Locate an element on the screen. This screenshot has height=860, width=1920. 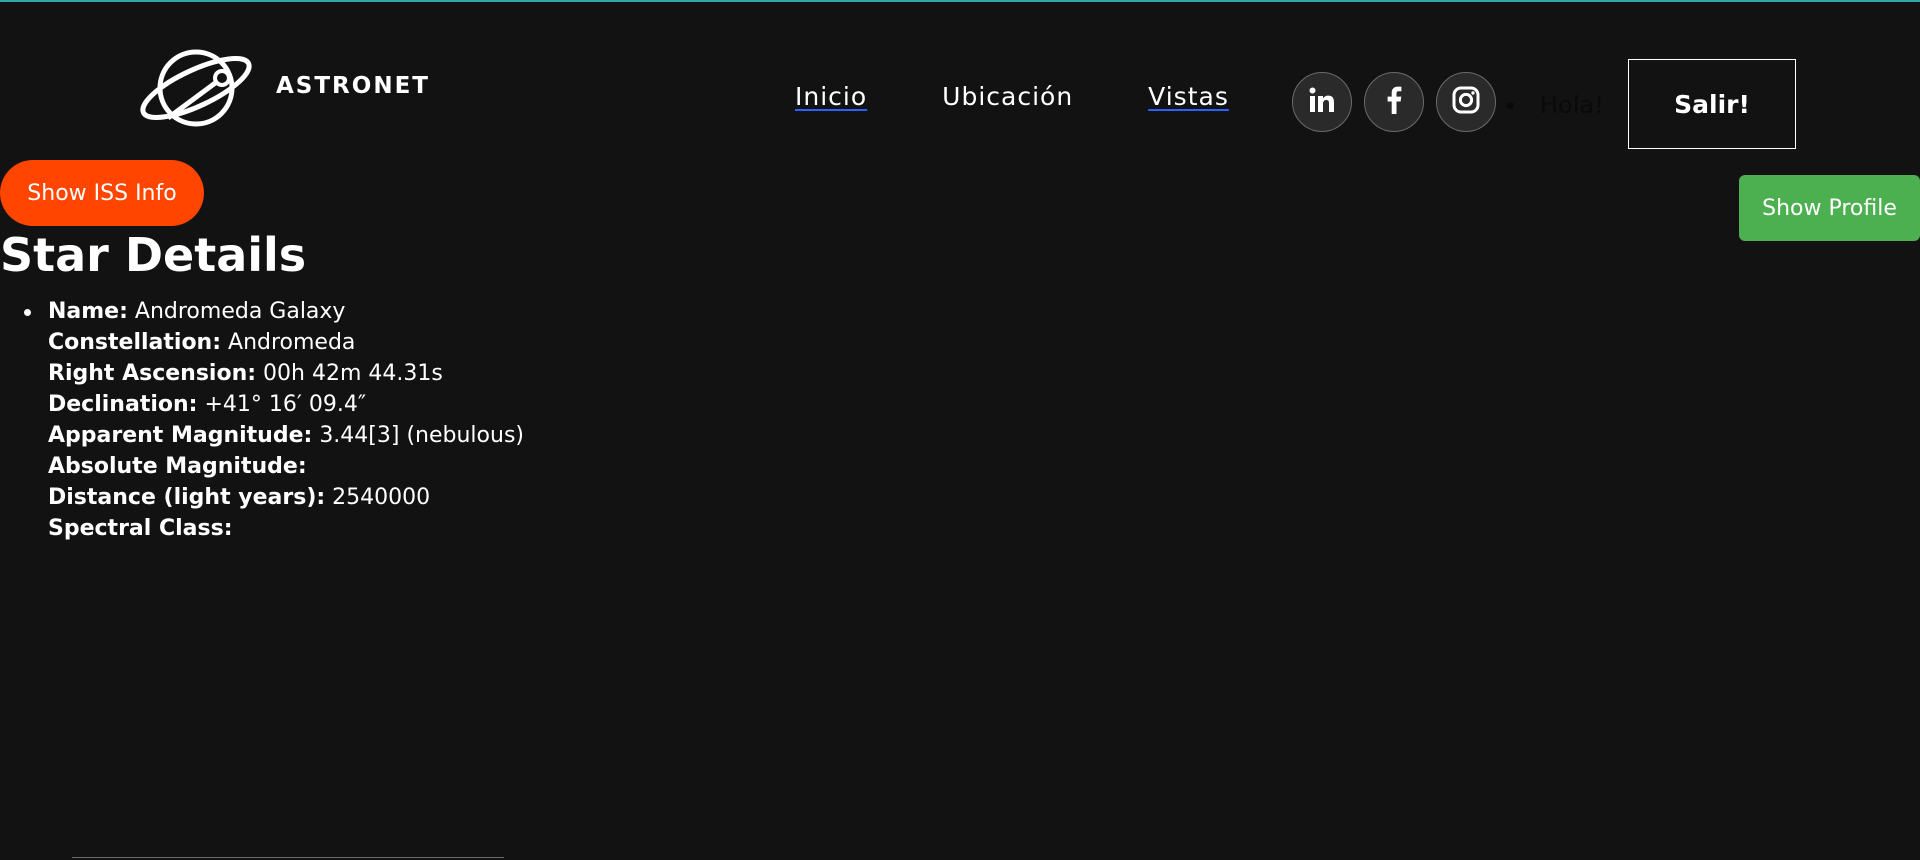
detail-label: Spectral Class: is located at coordinates (140, 528).